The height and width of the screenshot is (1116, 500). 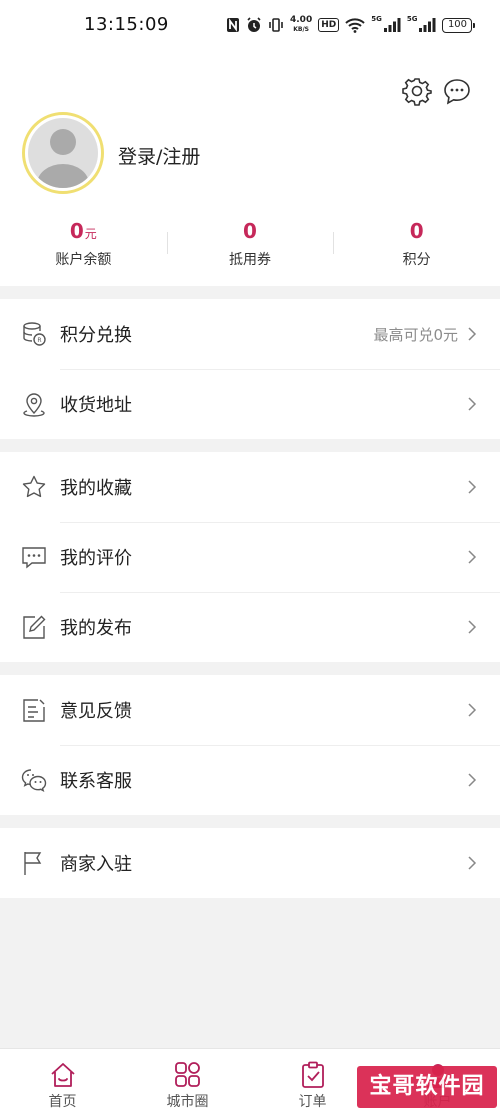 What do you see at coordinates (301, 29) in the screenshot?
I see `network-speed-unit: KB/S` at bounding box center [301, 29].